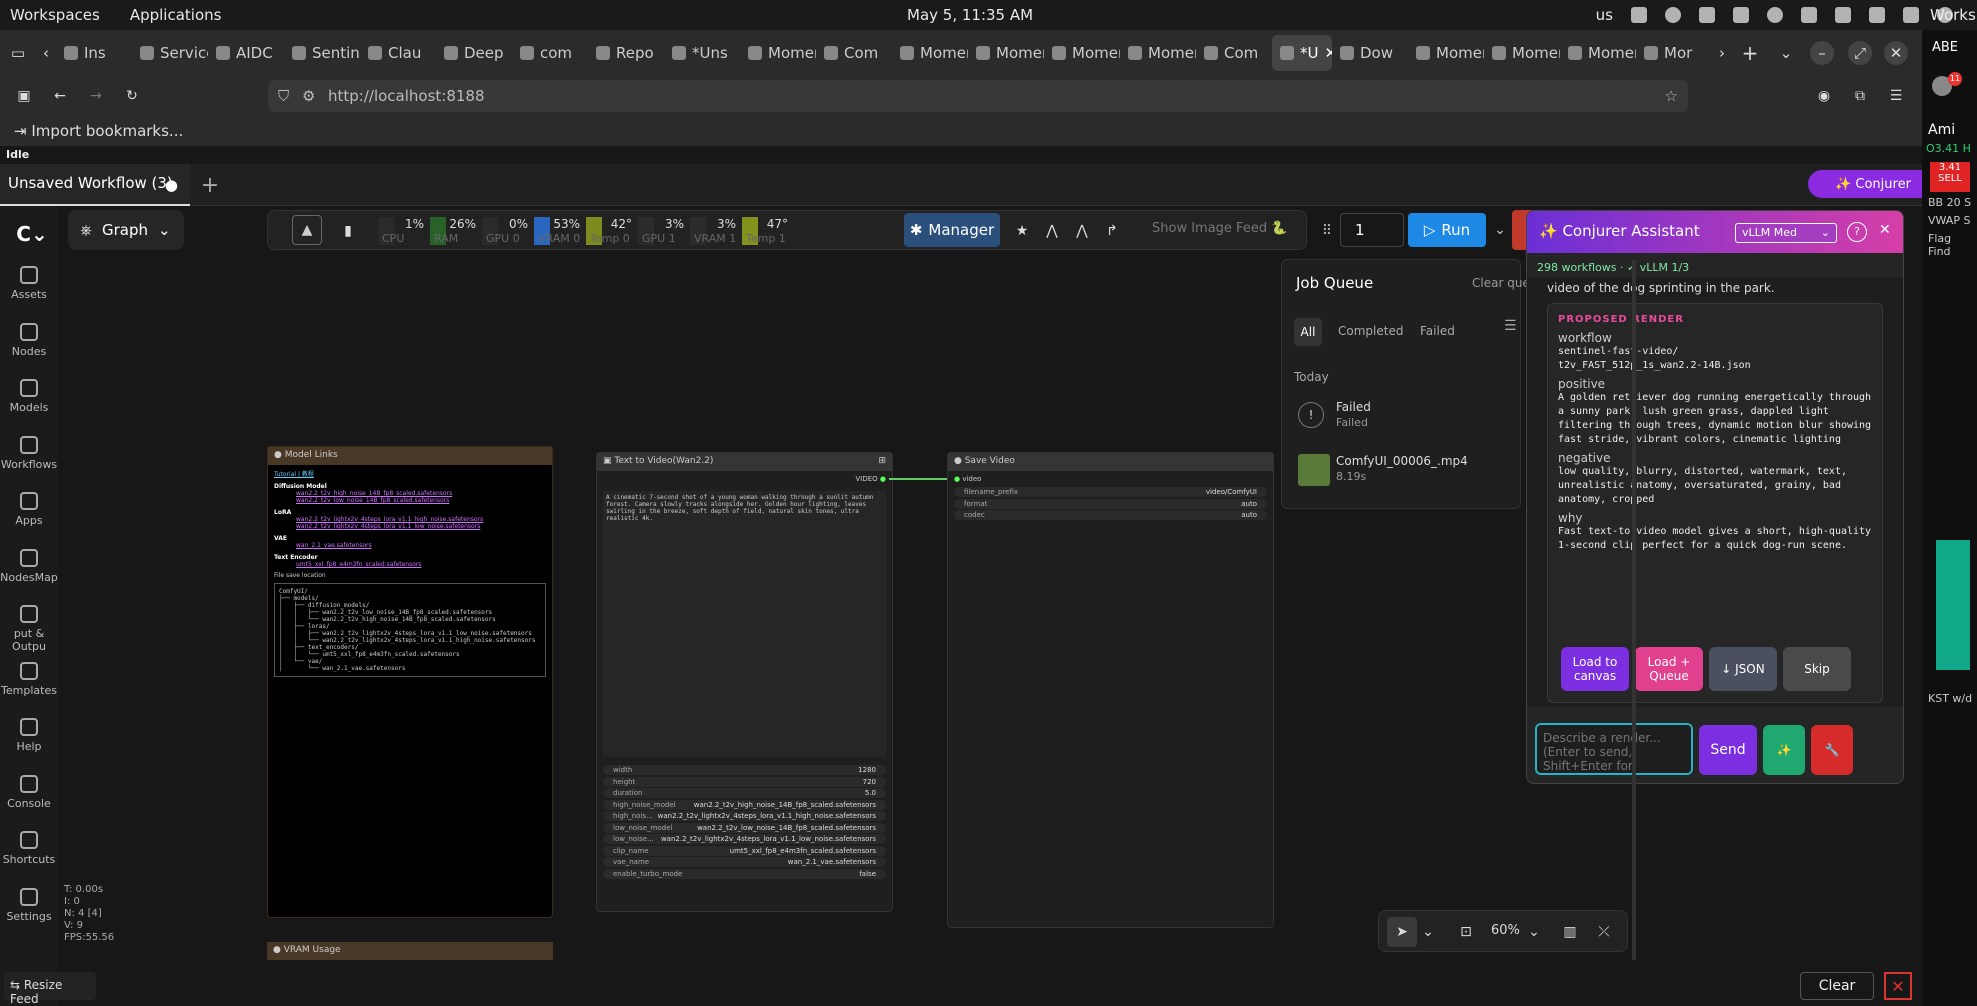 This screenshot has width=1977, height=1006. Describe the element at coordinates (1466, 932) in the screenshot. I see `fit-view-icon: ⊡` at that location.